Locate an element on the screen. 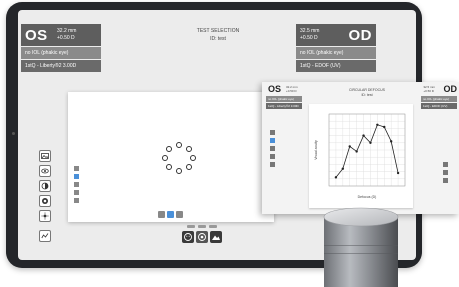 The image size is (459, 287). test-id: ID: test is located at coordinates (218, 39).